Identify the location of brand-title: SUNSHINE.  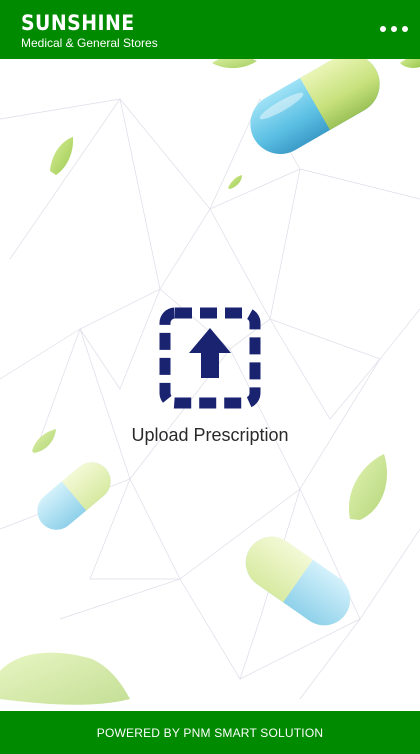
(78, 23).